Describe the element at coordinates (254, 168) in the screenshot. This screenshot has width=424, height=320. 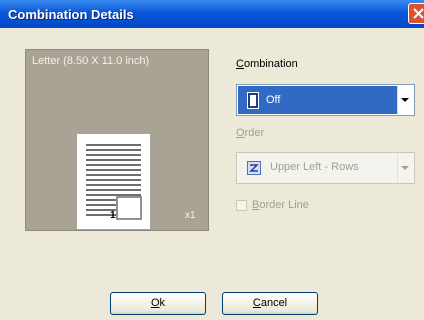
I see `z-order-icon` at that location.